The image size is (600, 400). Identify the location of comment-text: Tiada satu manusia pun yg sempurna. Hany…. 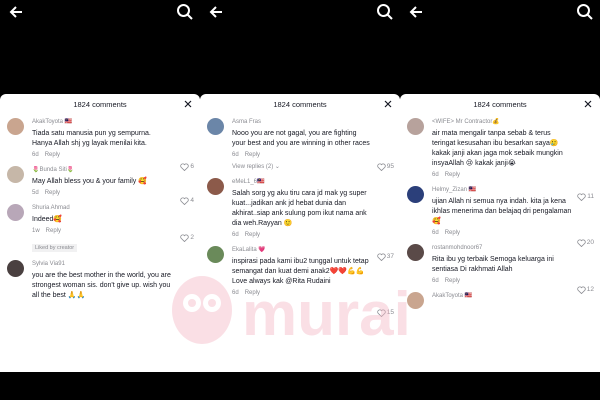
(91, 138).